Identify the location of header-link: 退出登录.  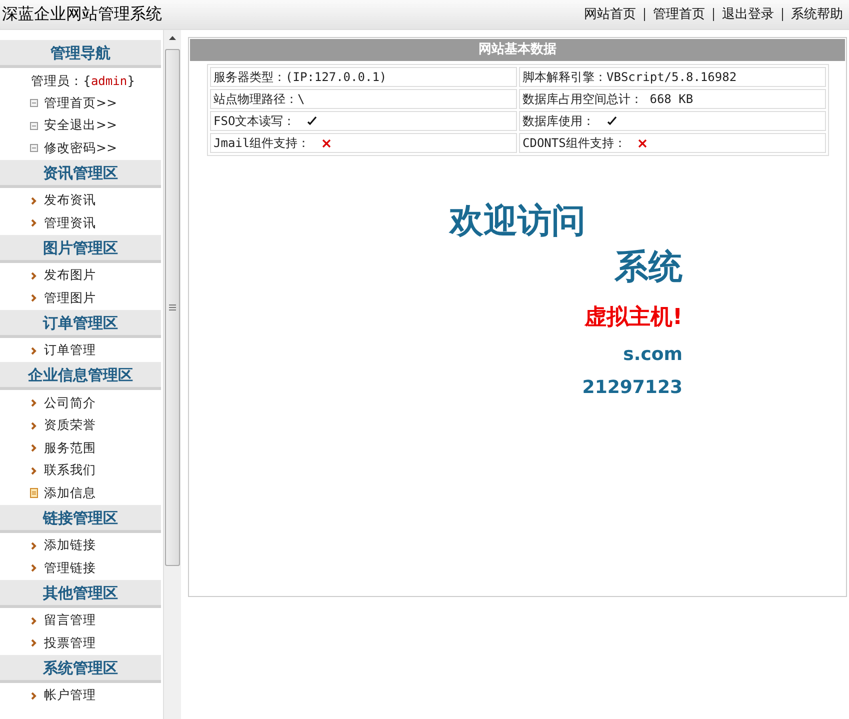
(747, 14).